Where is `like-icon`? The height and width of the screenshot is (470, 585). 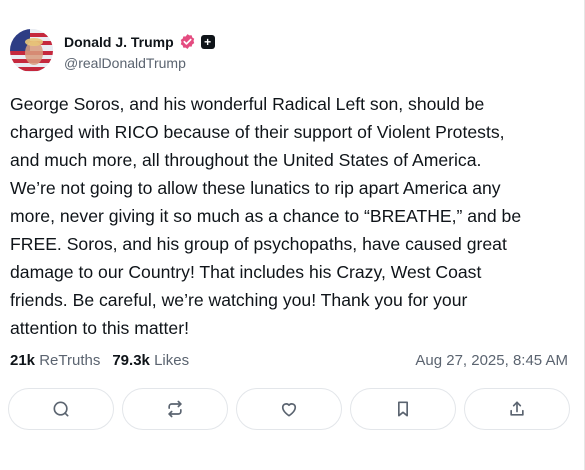
like-icon is located at coordinates (289, 410).